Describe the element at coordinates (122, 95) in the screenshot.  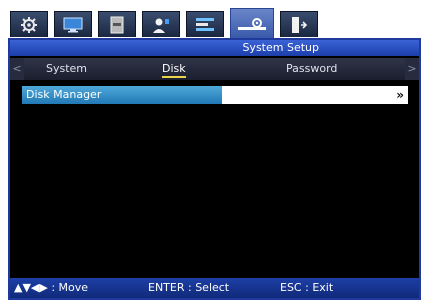
I see `menu-item-label: Disk Manager` at that location.